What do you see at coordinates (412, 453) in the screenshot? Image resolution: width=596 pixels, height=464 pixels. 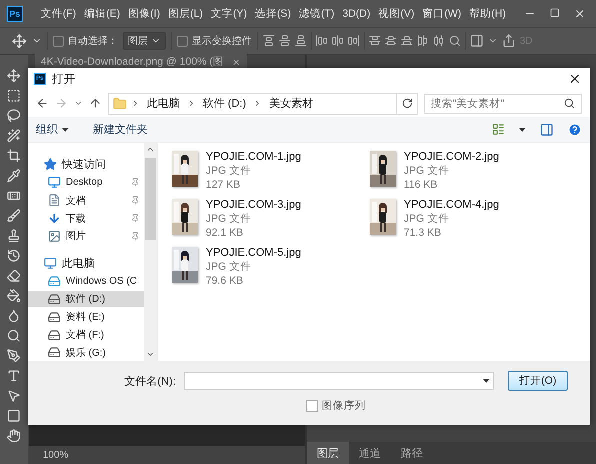 I see `panel-tab: 路径` at bounding box center [412, 453].